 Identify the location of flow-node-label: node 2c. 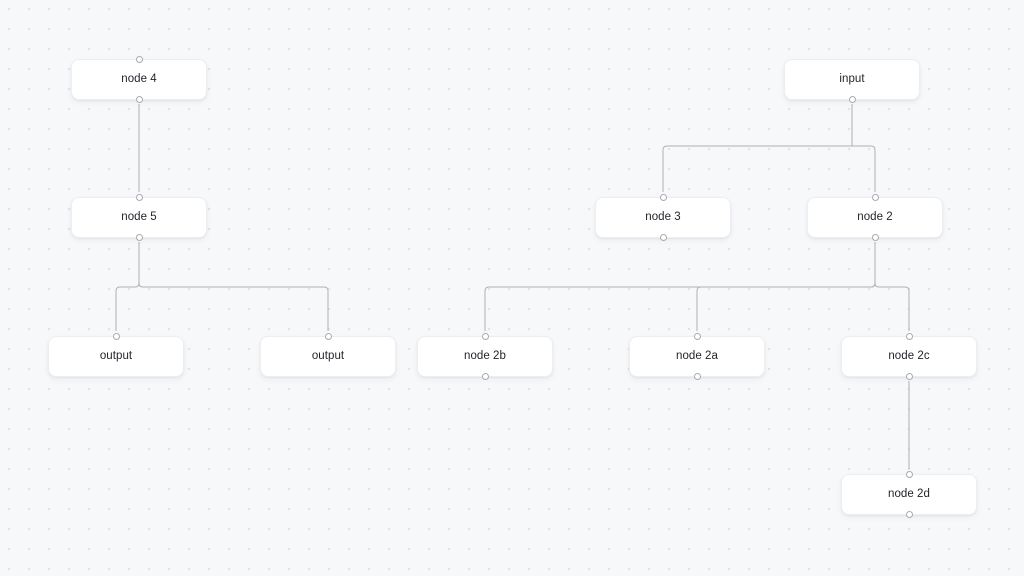
(909, 355).